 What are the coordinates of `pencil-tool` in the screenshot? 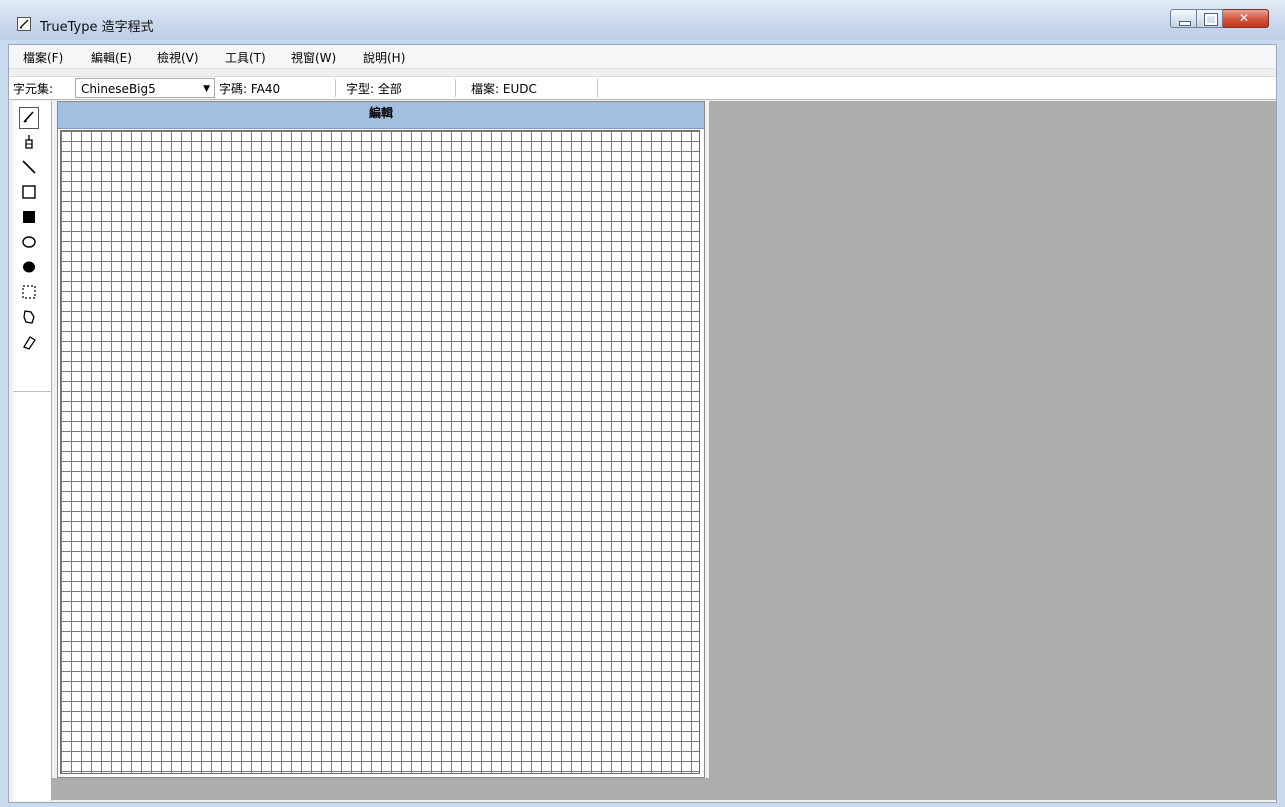 It's located at (29, 118).